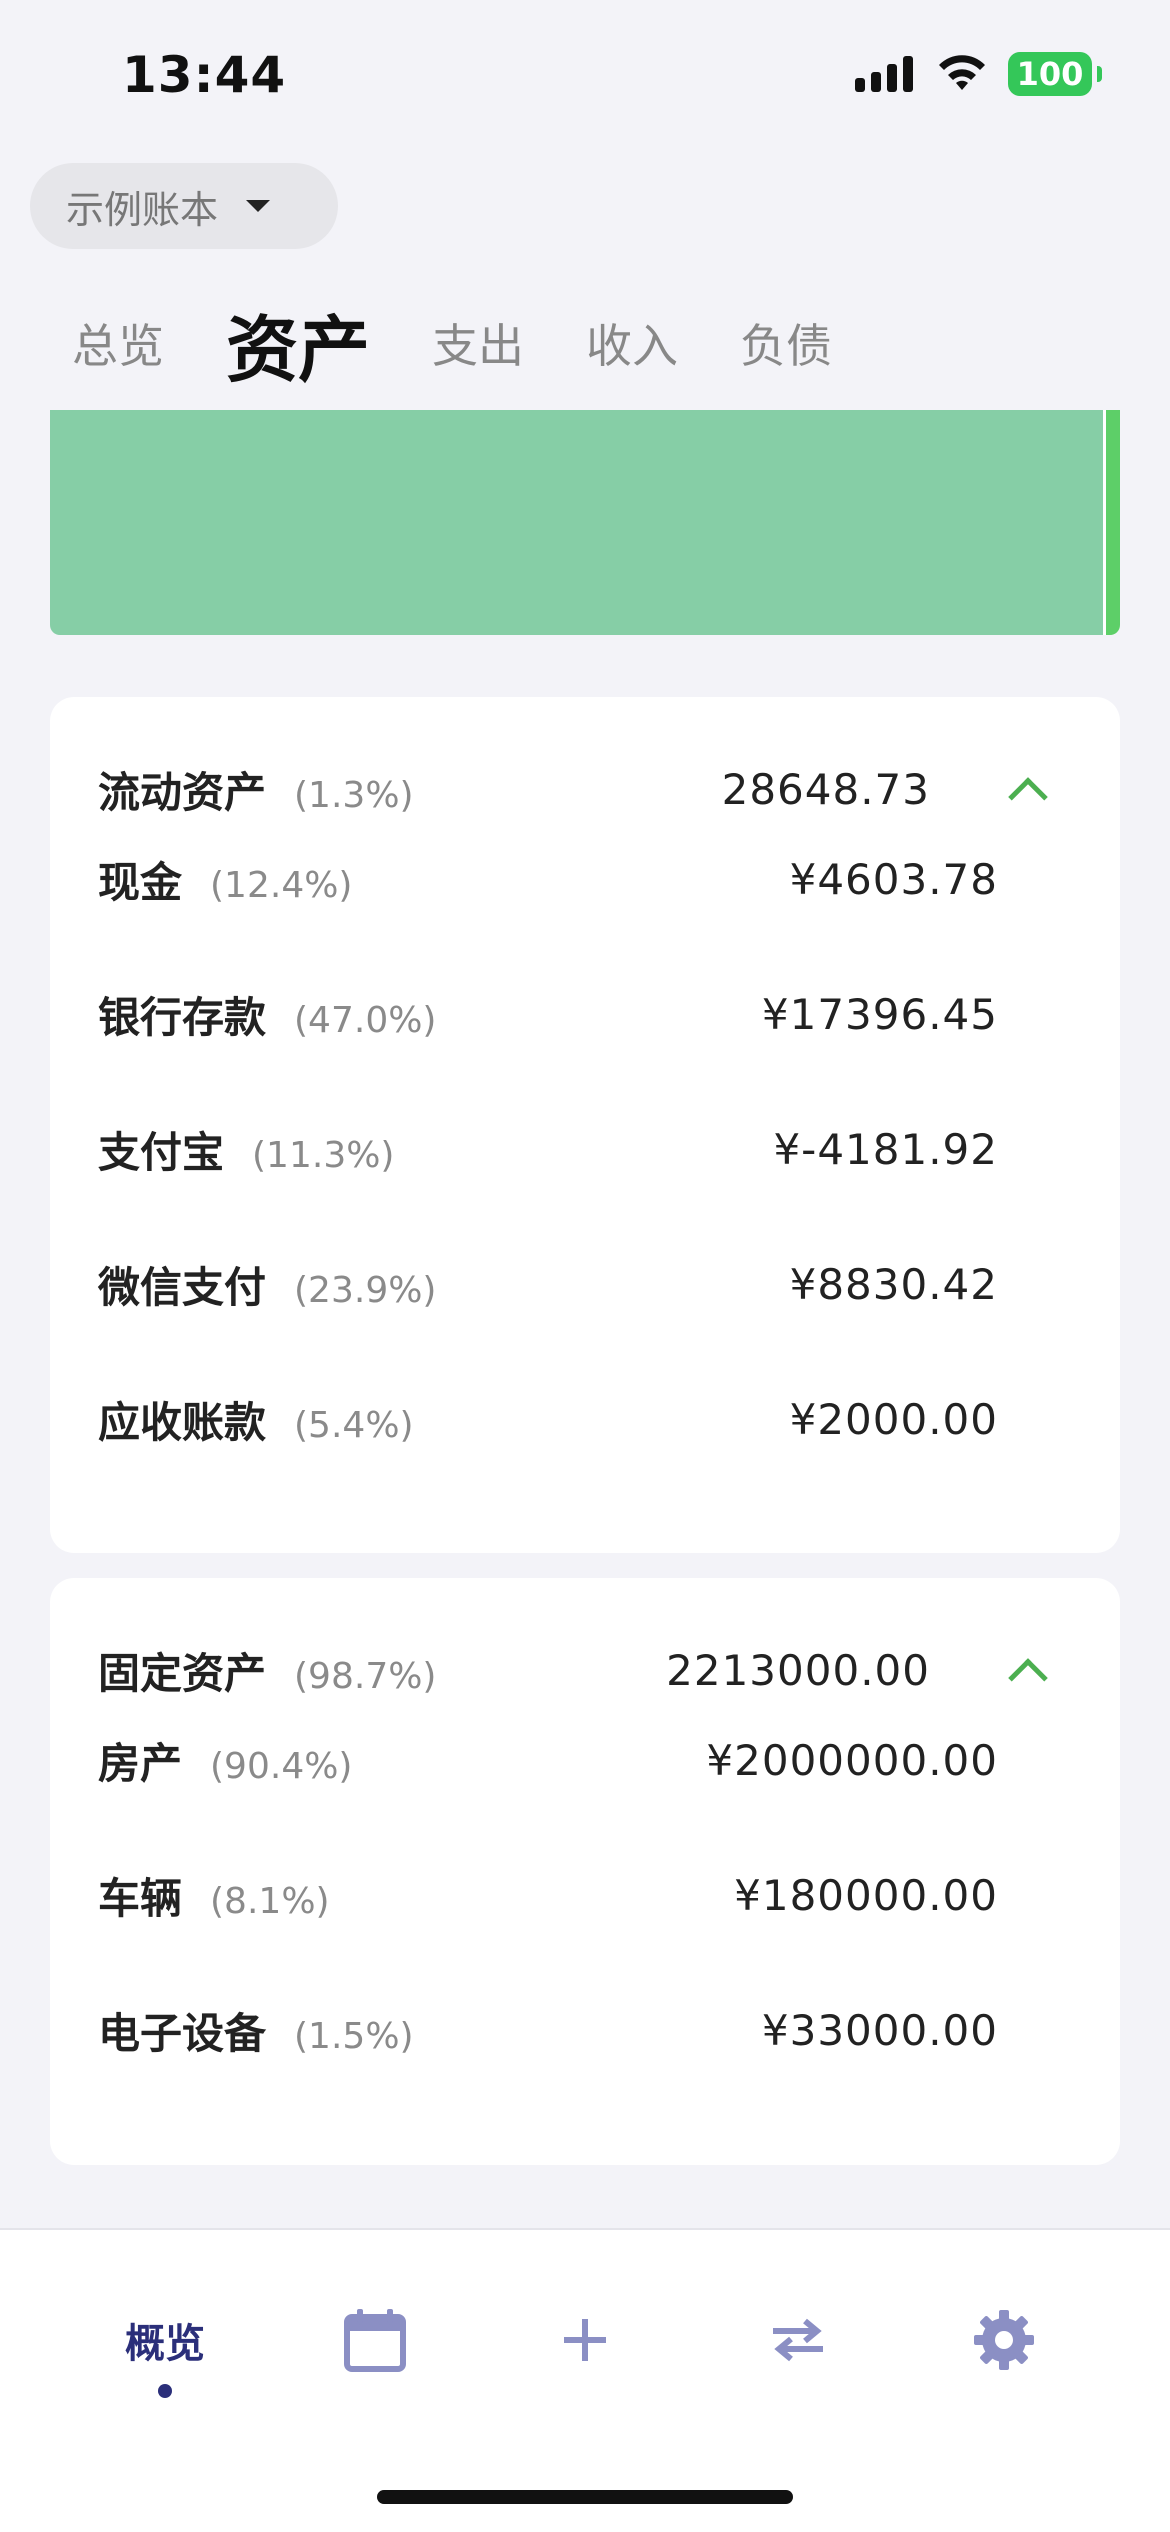  Describe the element at coordinates (893, 879) in the screenshot. I see `asset-amount: ¥4603.78` at that location.